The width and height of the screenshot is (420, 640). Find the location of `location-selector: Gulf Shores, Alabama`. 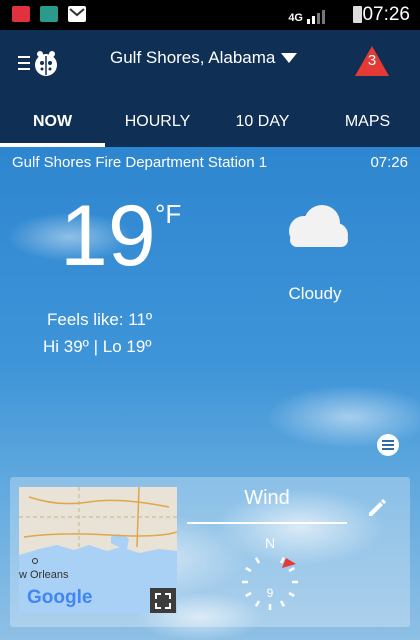

location-selector: Gulf Shores, Alabama is located at coordinates (204, 58).